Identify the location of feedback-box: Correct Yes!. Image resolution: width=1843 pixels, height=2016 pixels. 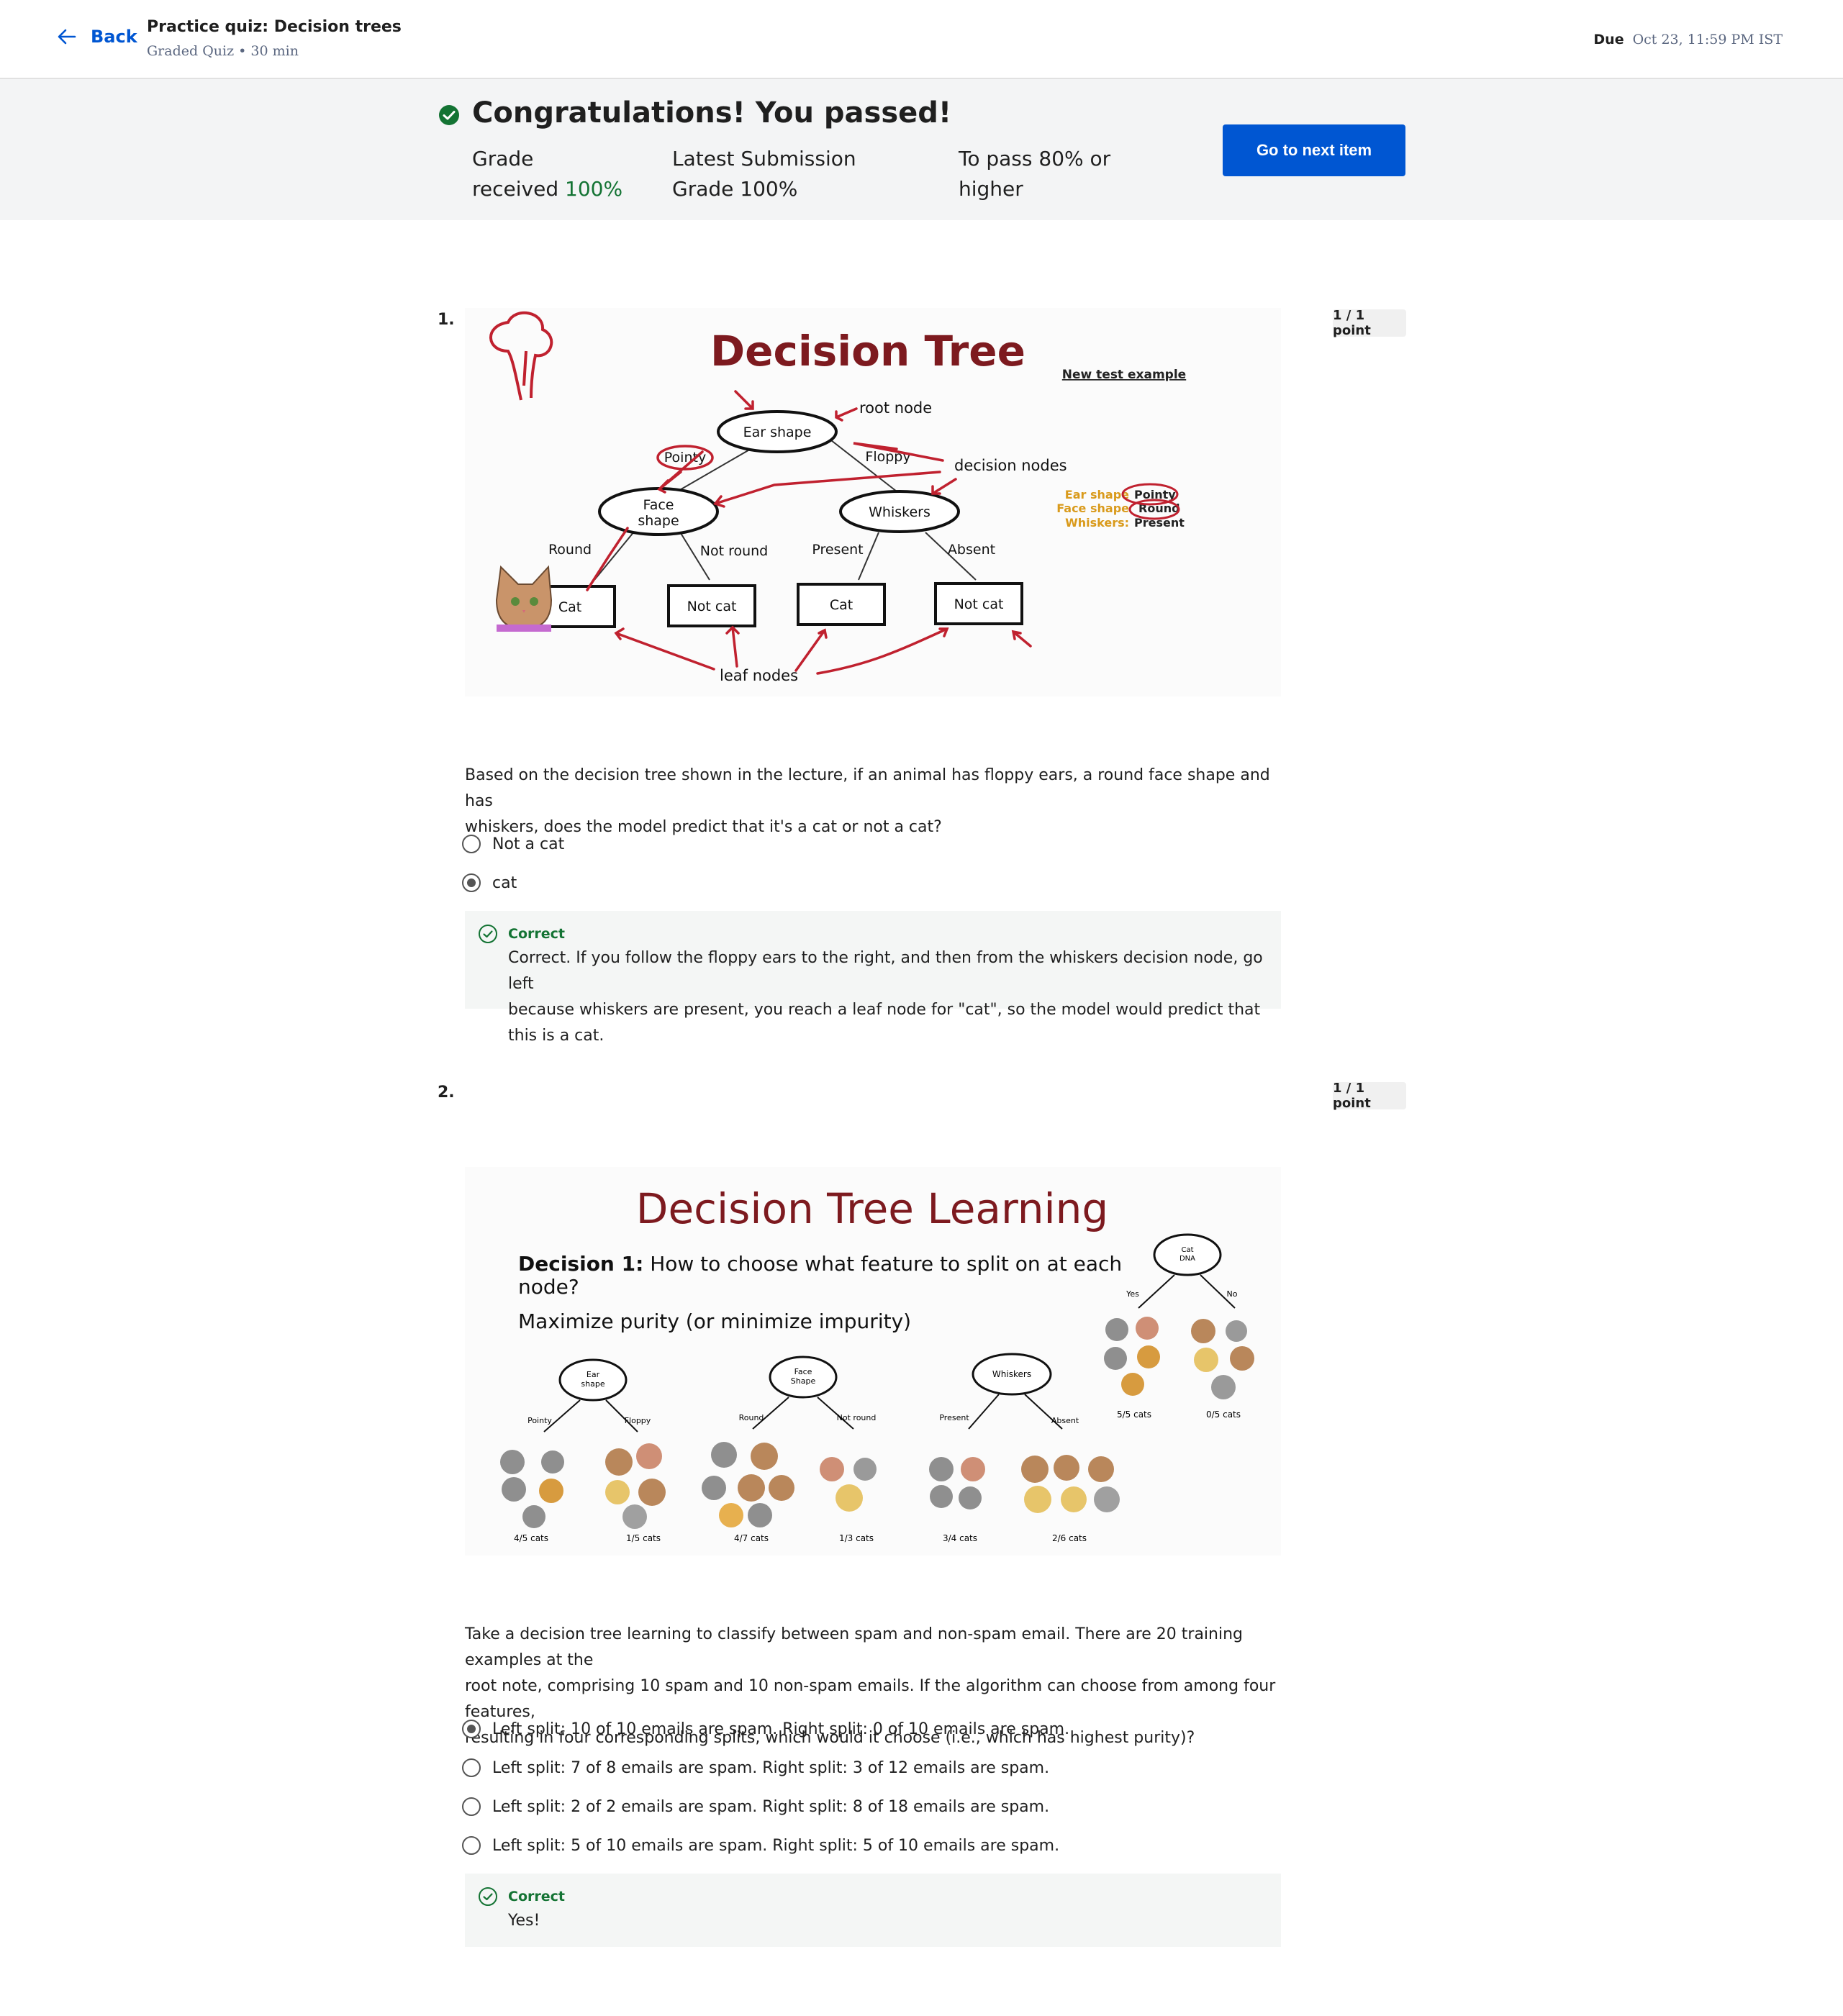
(873, 1910).